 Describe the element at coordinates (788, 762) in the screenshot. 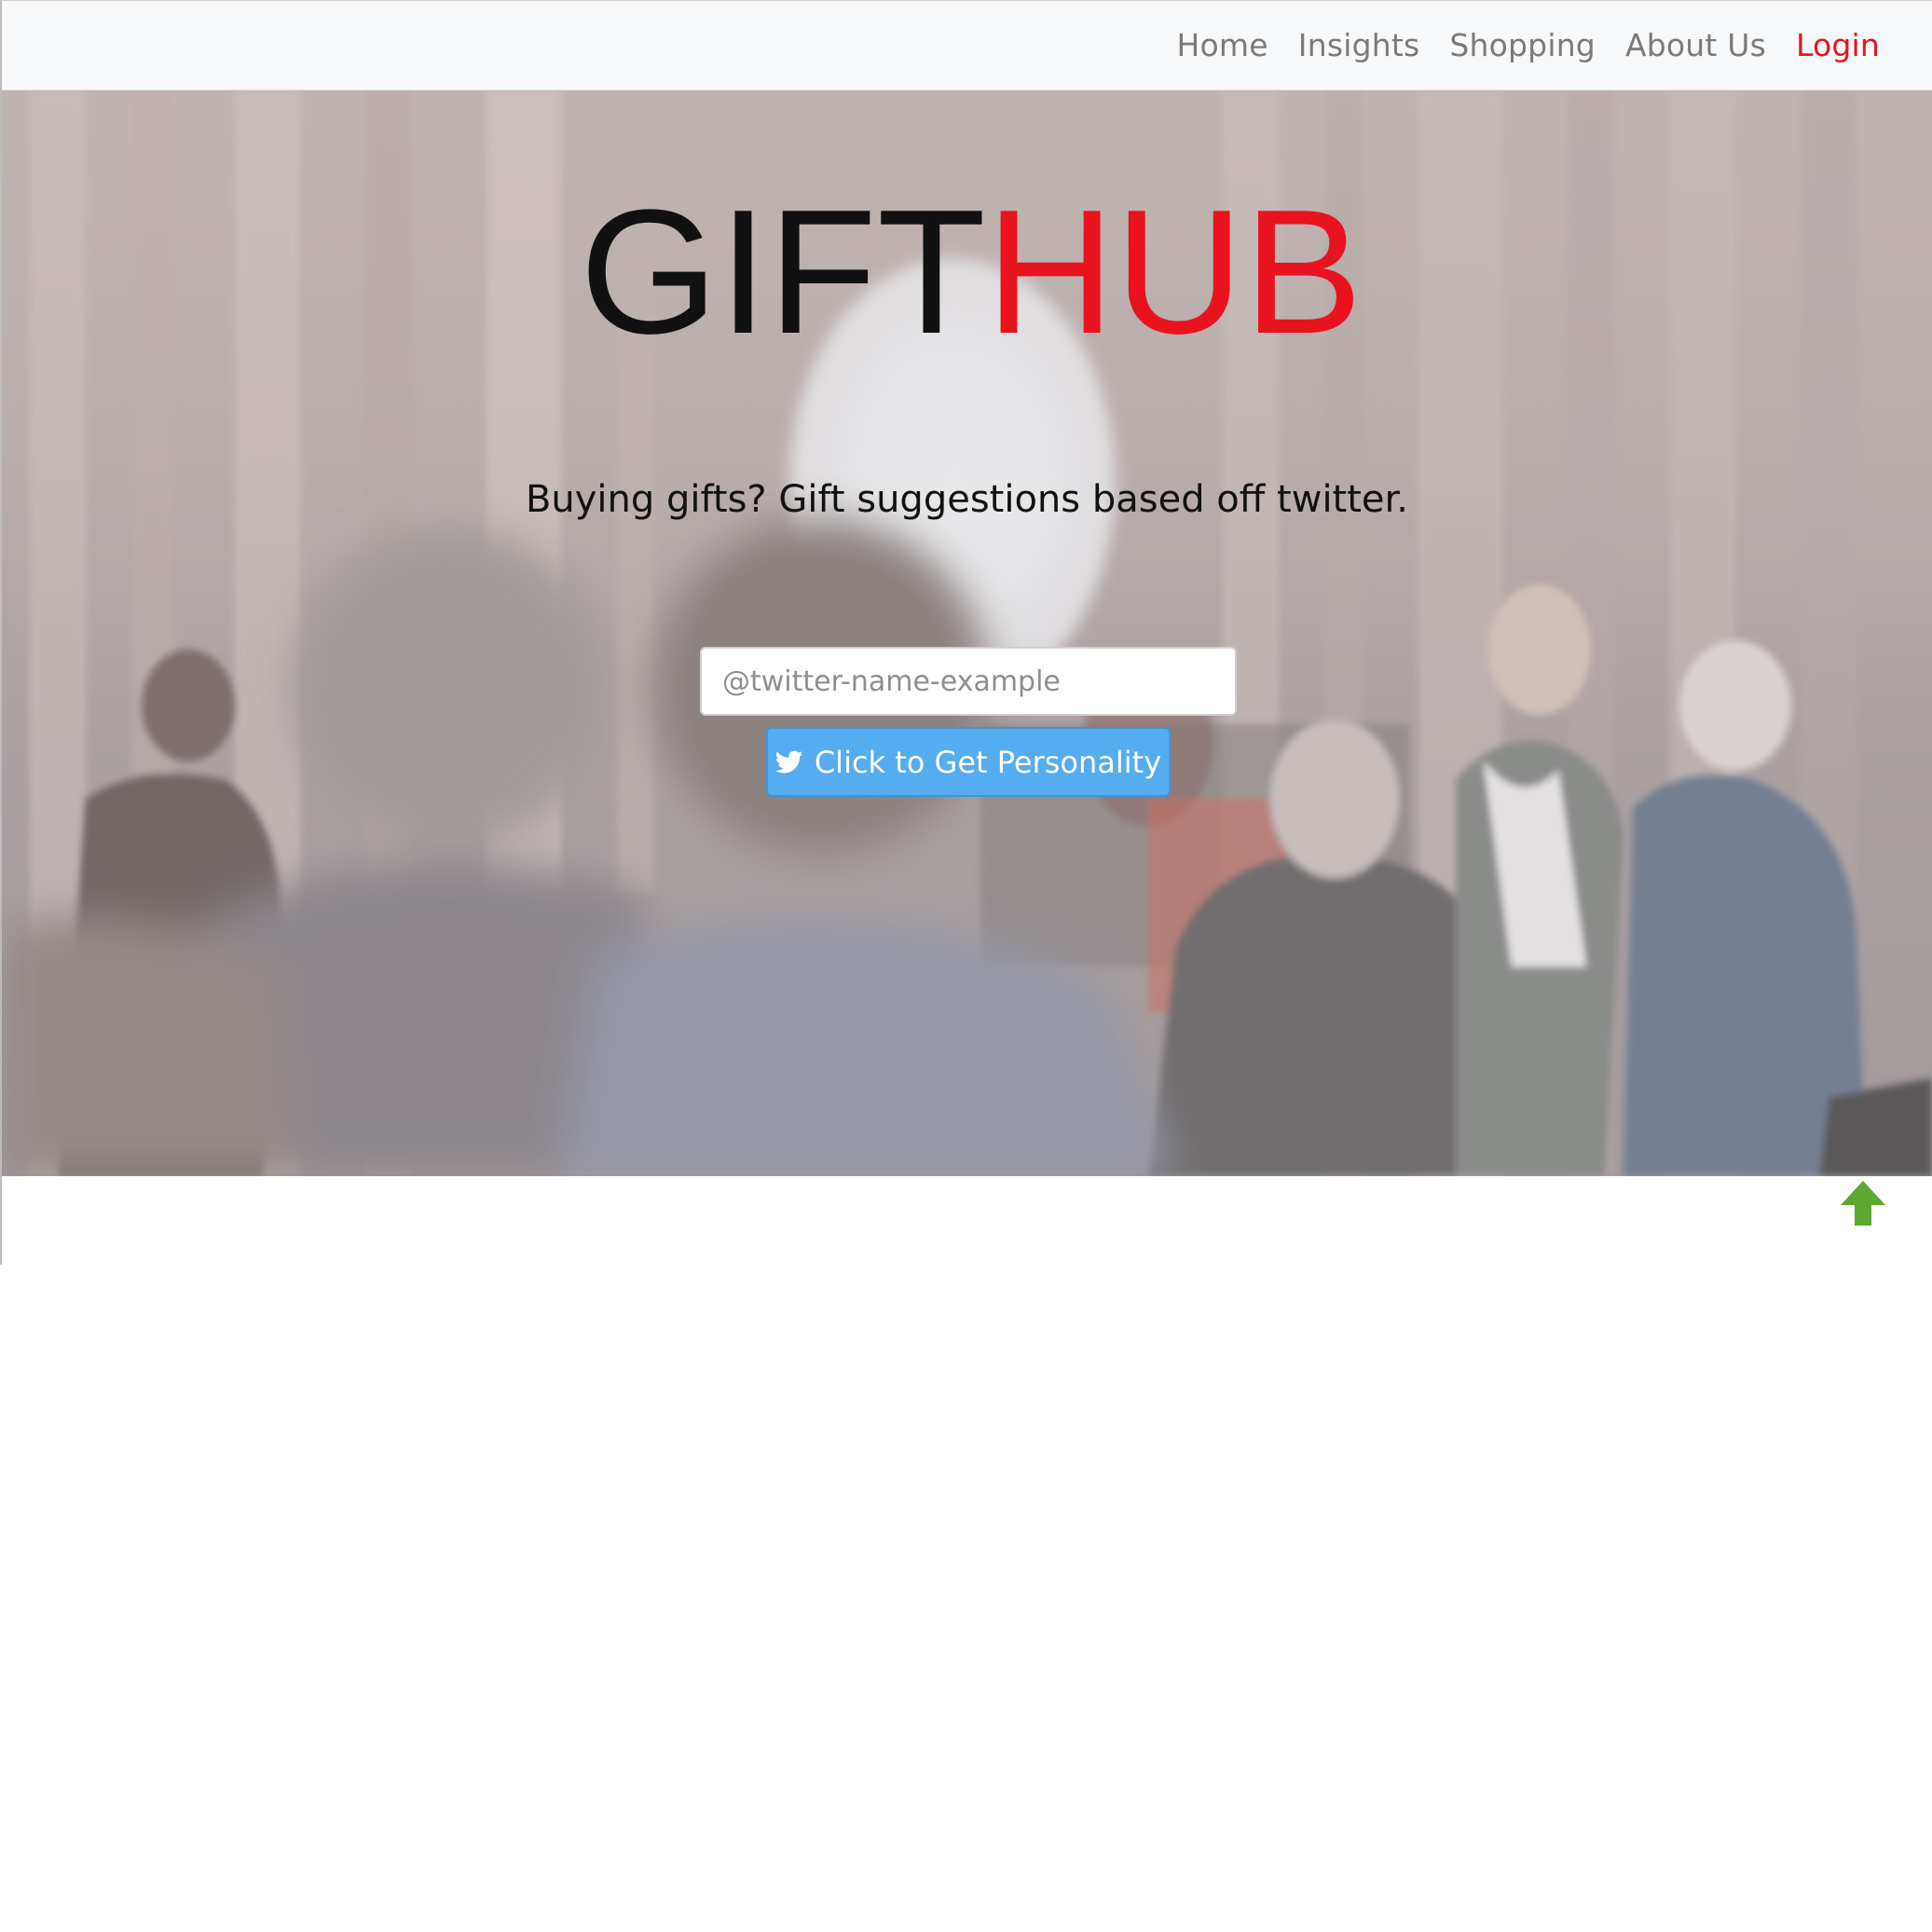

I see `twitter-icon` at that location.